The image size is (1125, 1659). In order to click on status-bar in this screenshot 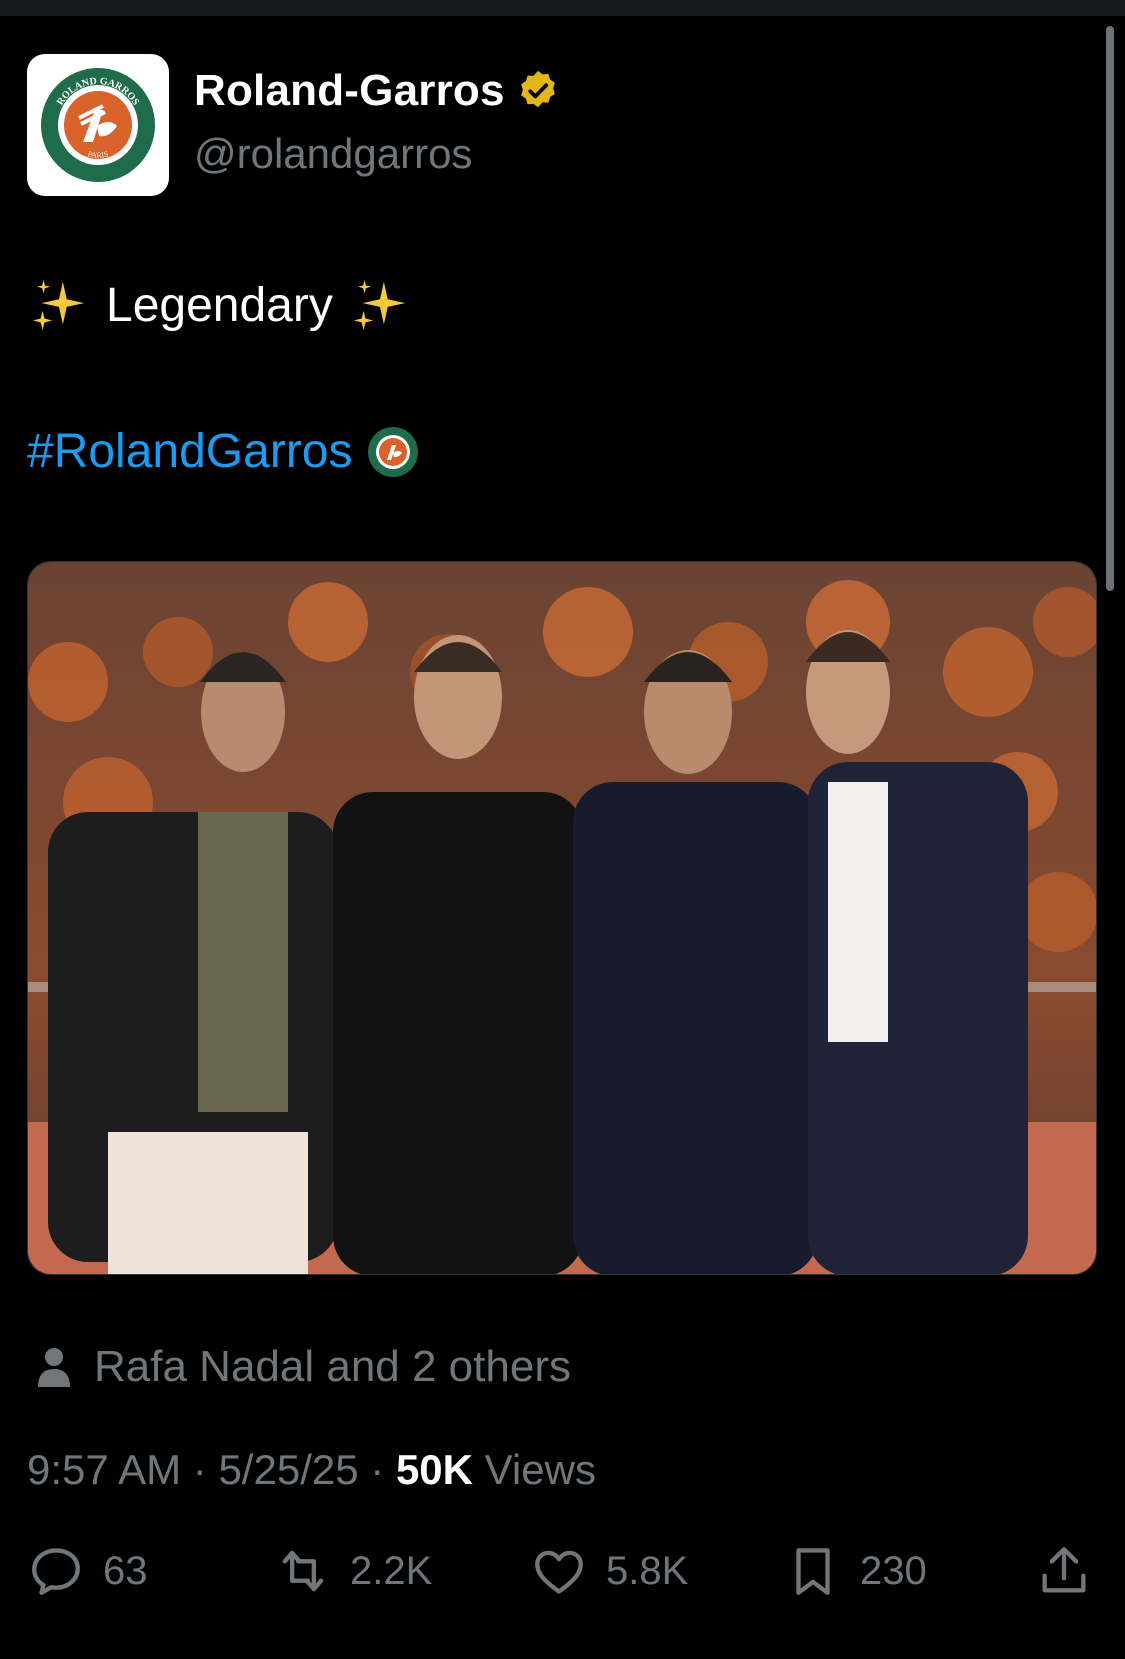, I will do `click(562, 8)`.